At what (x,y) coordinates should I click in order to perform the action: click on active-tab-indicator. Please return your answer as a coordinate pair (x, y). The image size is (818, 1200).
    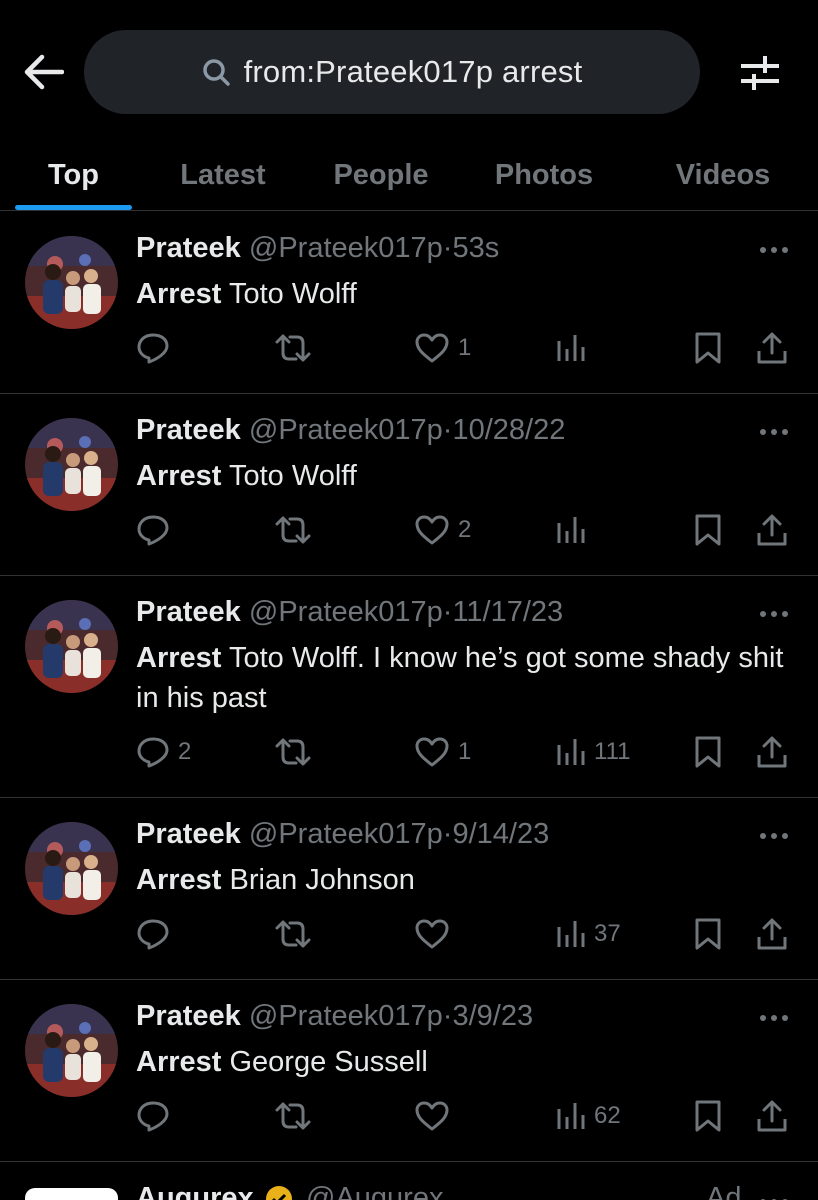
    Looking at the image, I should click on (73, 207).